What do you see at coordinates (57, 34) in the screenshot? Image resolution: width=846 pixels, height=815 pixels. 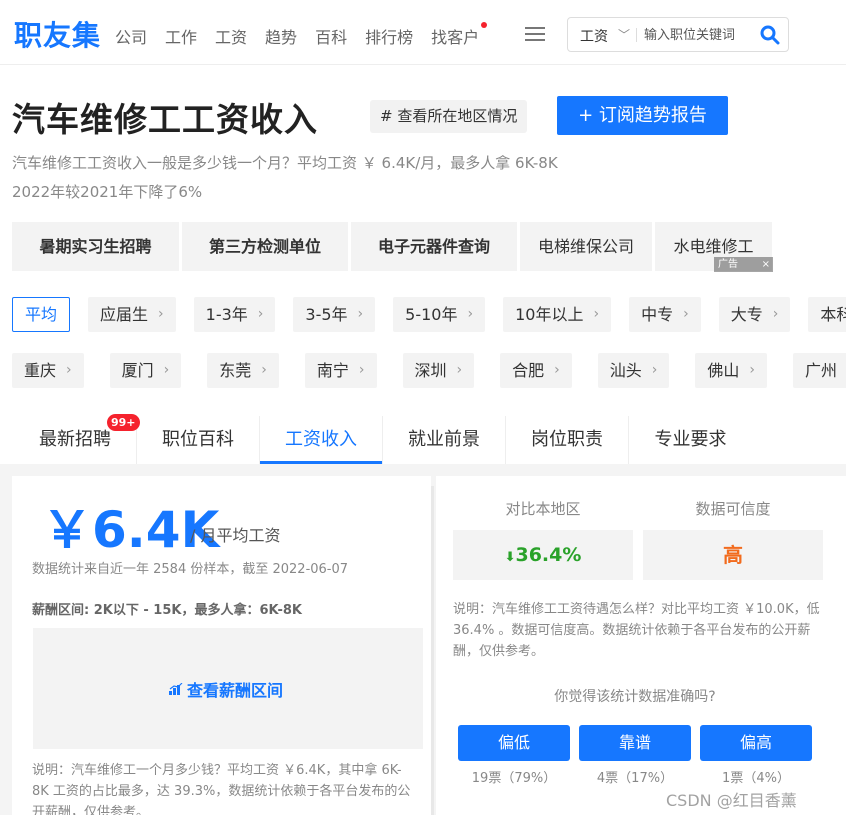 I see `site-logo: 职友集` at bounding box center [57, 34].